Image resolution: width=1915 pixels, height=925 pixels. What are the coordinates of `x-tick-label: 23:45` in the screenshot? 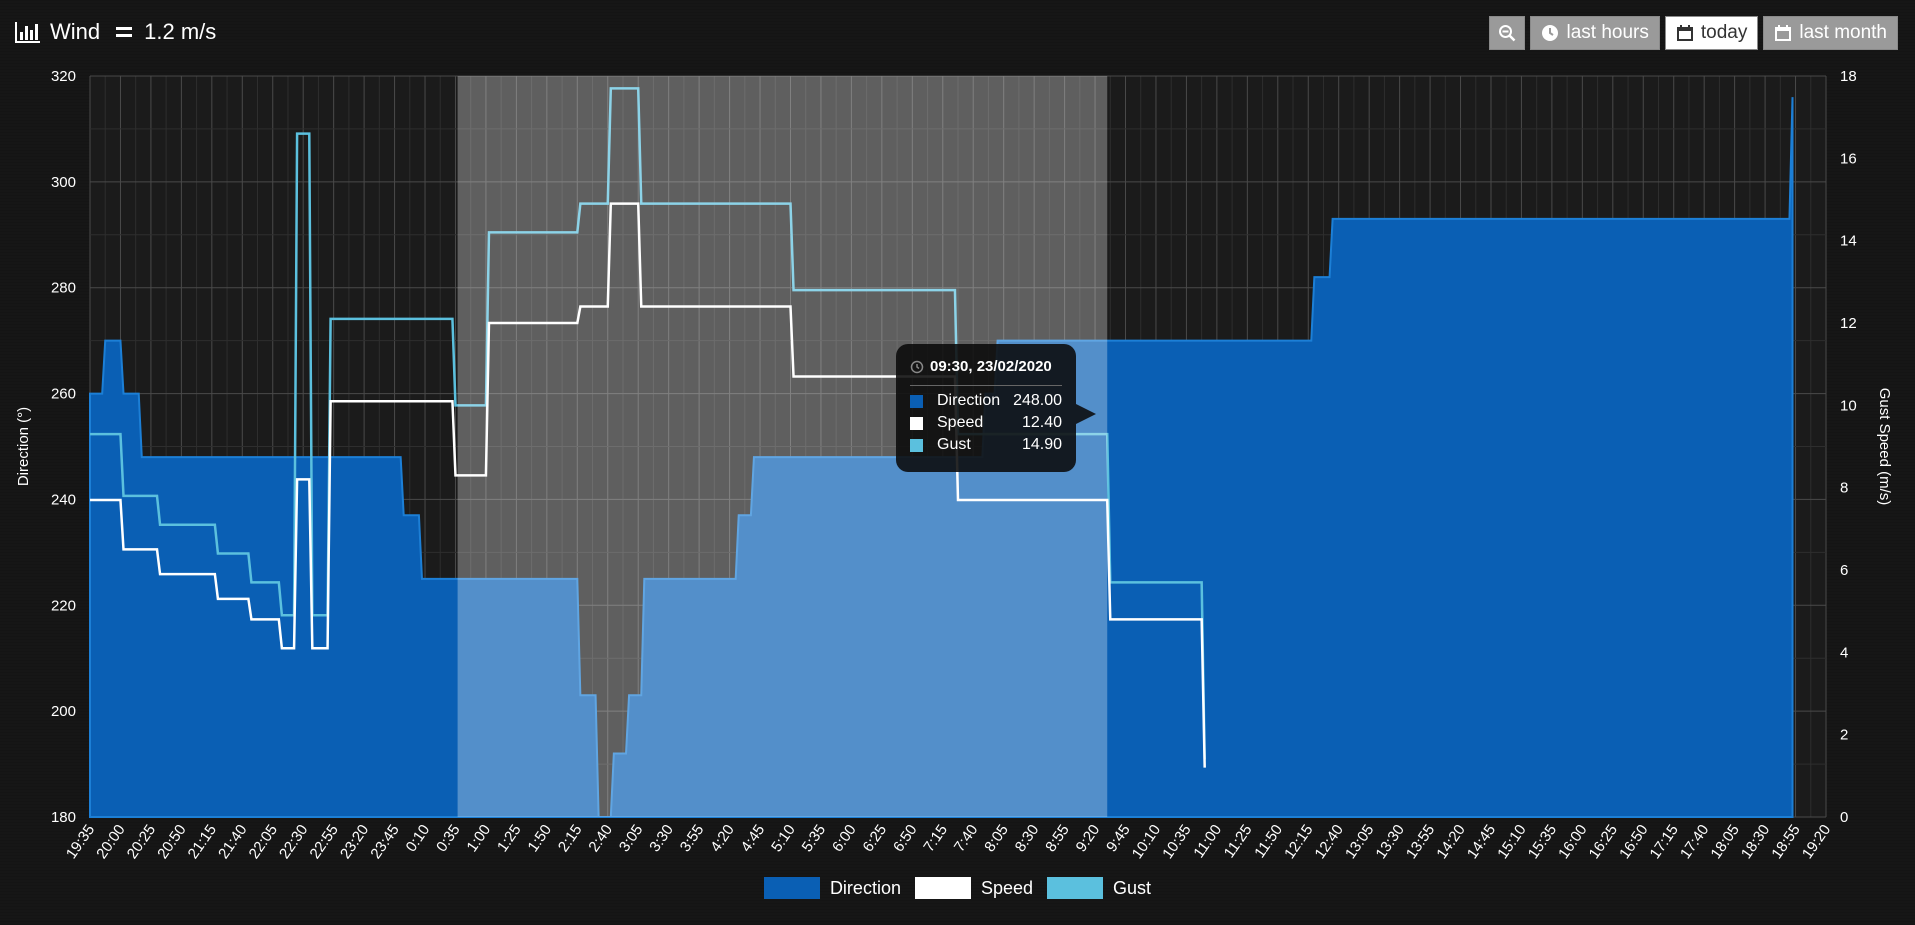 It's located at (384, 842).